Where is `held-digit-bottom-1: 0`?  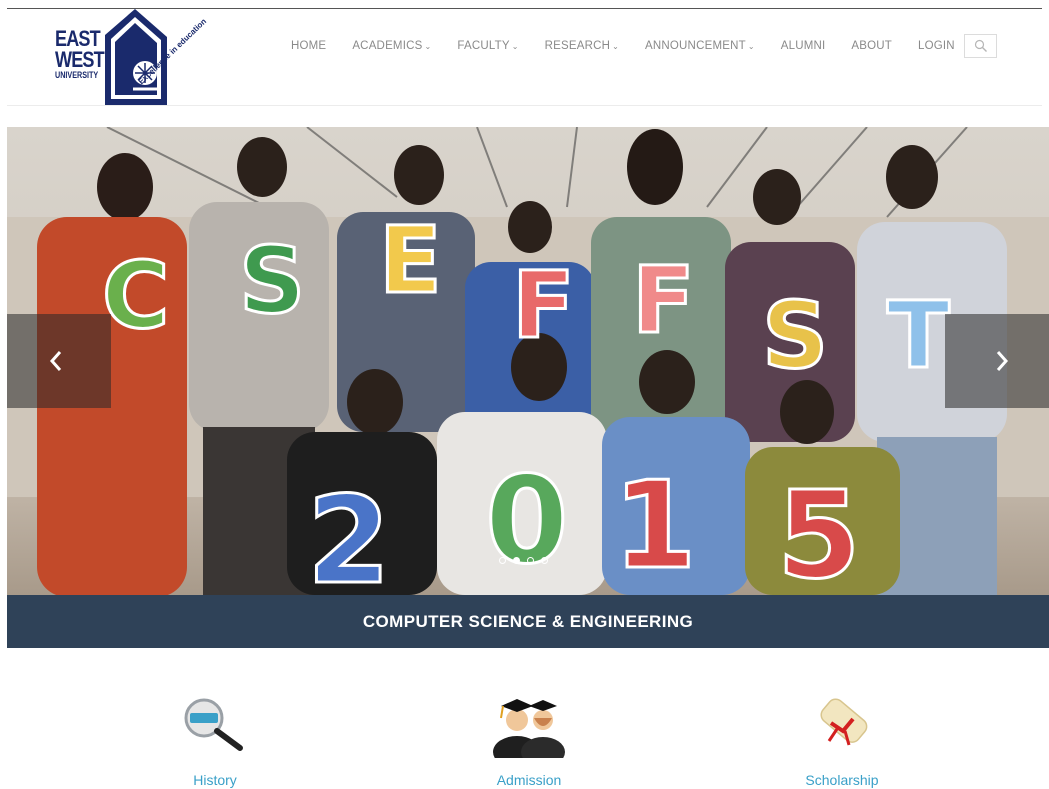 held-digit-bottom-1: 0 is located at coordinates (527, 521).